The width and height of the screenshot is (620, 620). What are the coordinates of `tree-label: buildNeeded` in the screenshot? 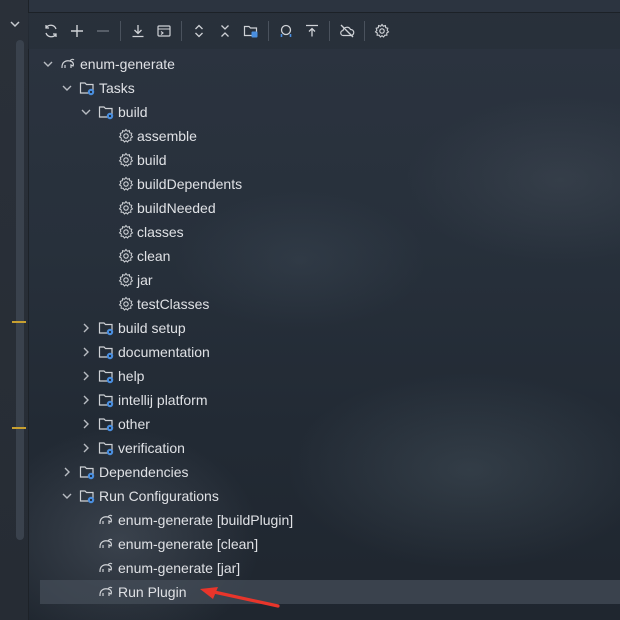 It's located at (176, 208).